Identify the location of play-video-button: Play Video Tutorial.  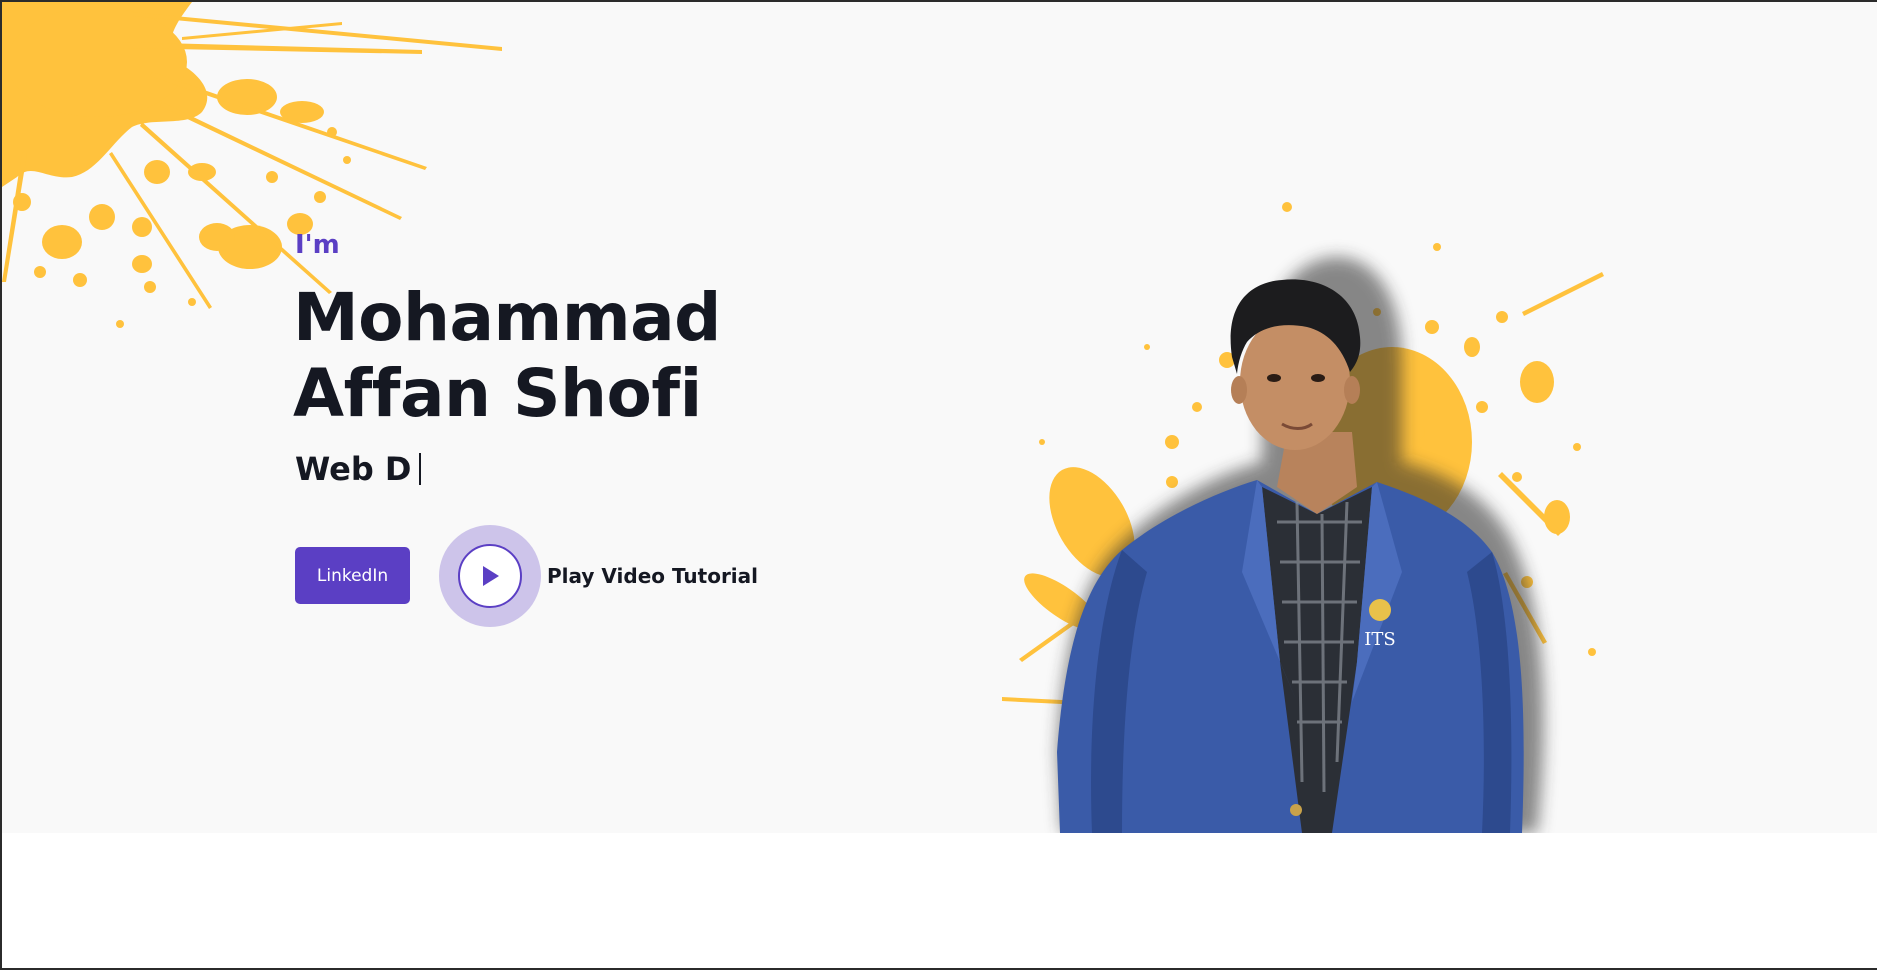
(598, 576).